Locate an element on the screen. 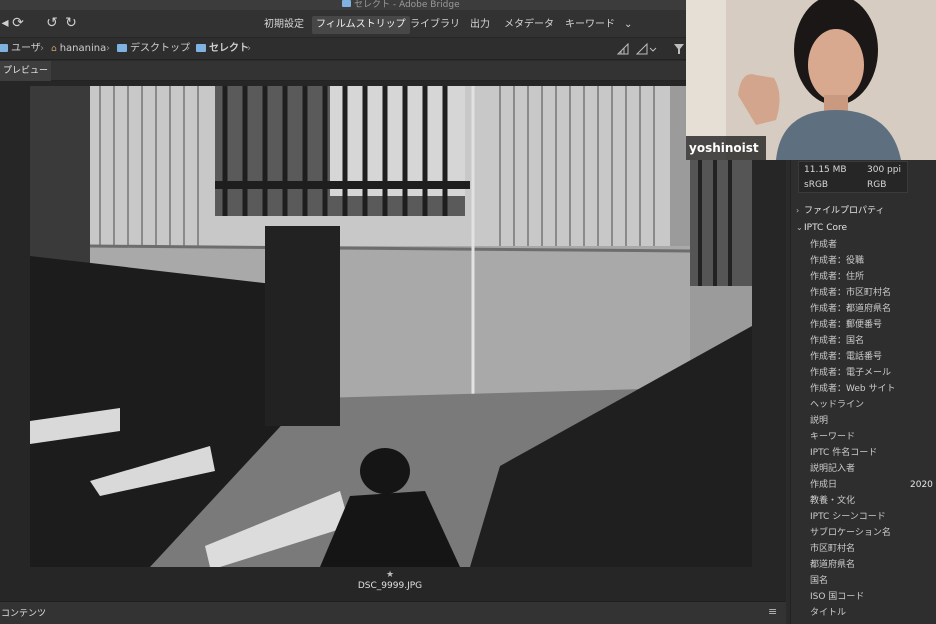 Image resolution: width=936 pixels, height=624 pixels. participant-name: yoshinoist is located at coordinates (726, 148).